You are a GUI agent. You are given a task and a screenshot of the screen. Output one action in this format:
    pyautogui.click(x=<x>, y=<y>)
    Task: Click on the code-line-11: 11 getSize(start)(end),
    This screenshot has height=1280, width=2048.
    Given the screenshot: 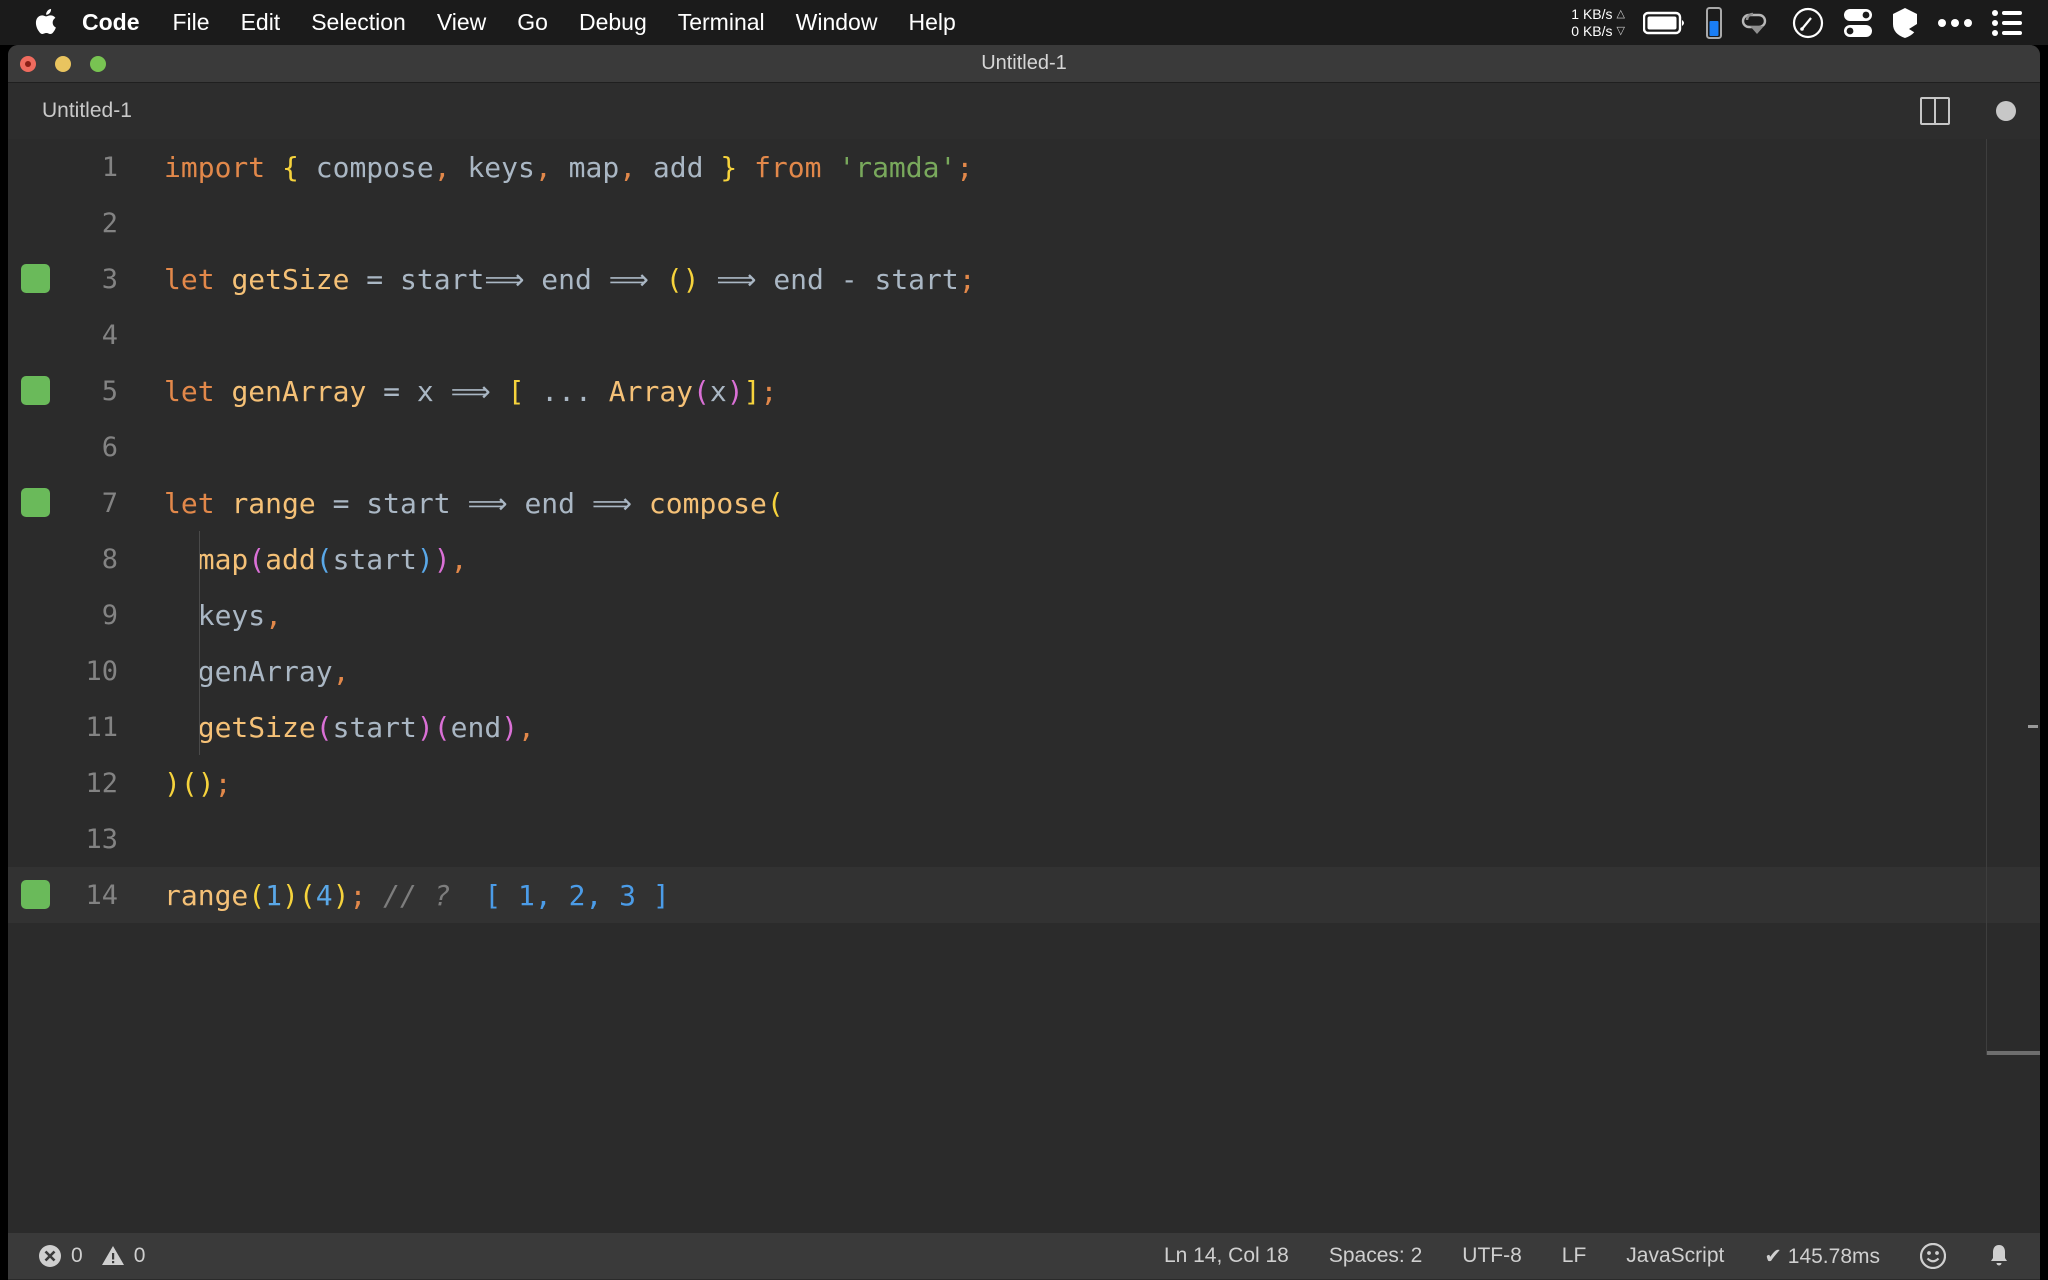 What is the action you would take?
    pyautogui.click(x=1024, y=727)
    